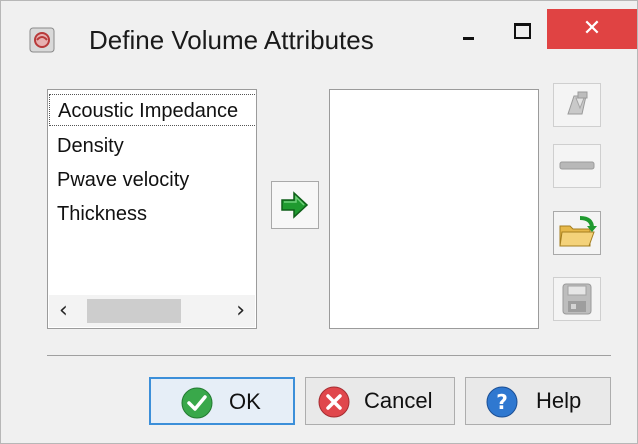 Image resolution: width=638 pixels, height=444 pixels. Describe the element at coordinates (468, 38) in the screenshot. I see `minimize-icon` at that location.